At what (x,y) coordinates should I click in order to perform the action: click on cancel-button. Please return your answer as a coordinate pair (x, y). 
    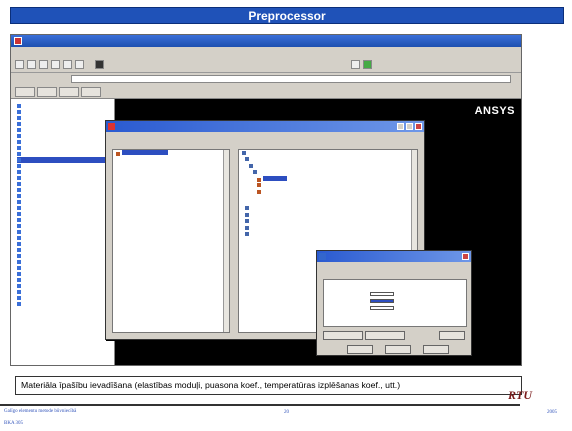
    Looking at the image, I should click on (398, 349).